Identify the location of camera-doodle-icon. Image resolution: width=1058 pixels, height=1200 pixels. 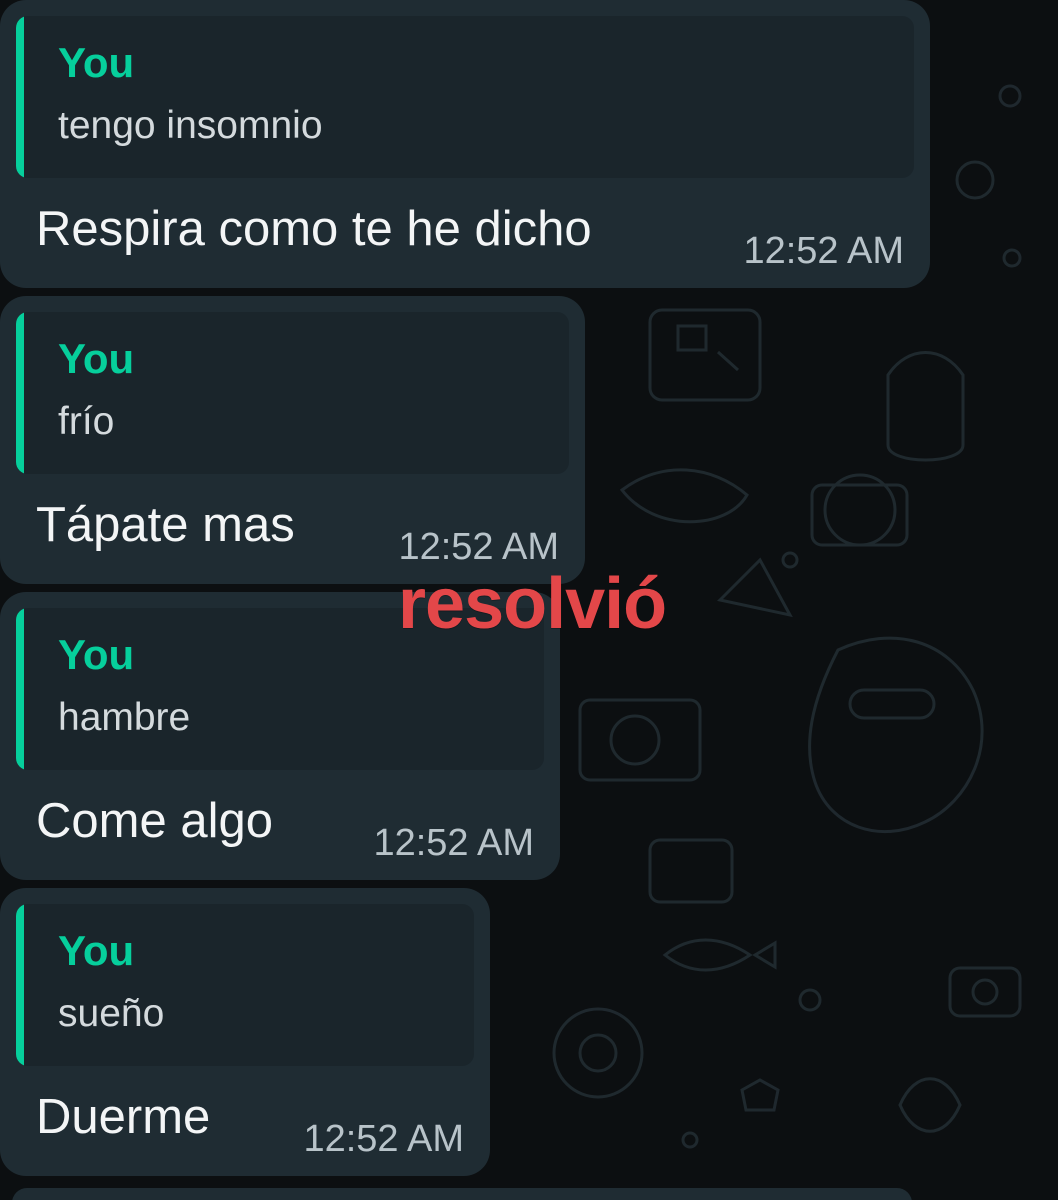
(860, 510).